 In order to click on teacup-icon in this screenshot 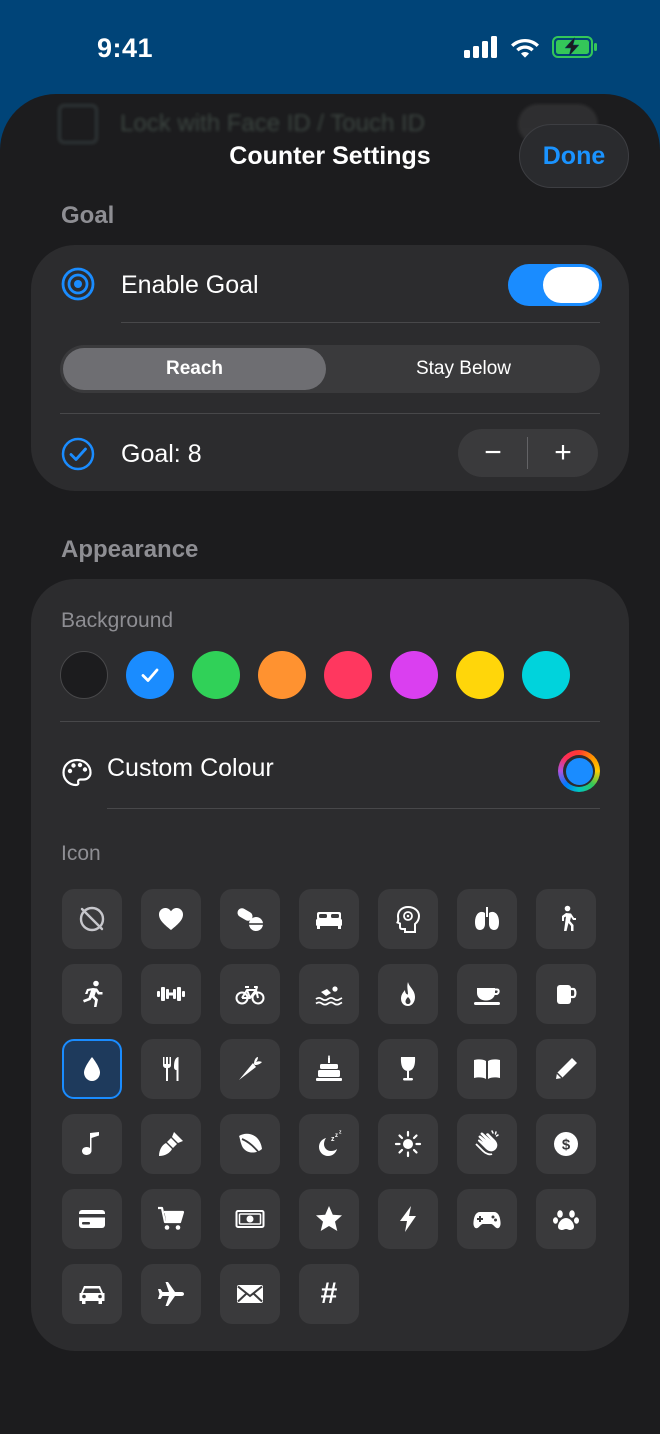, I will do `click(487, 996)`.